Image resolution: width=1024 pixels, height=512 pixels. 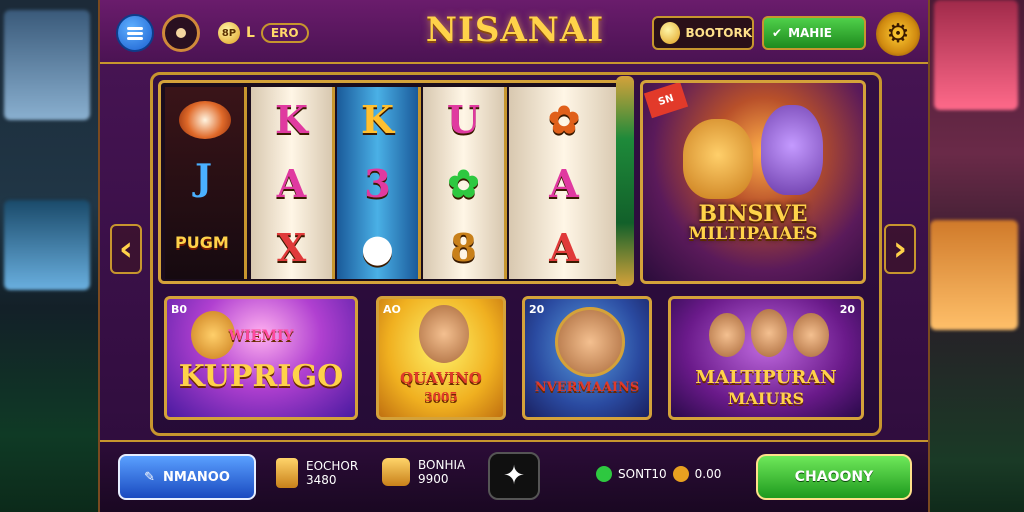 I want to click on center-button: ✦, so click(x=514, y=476).